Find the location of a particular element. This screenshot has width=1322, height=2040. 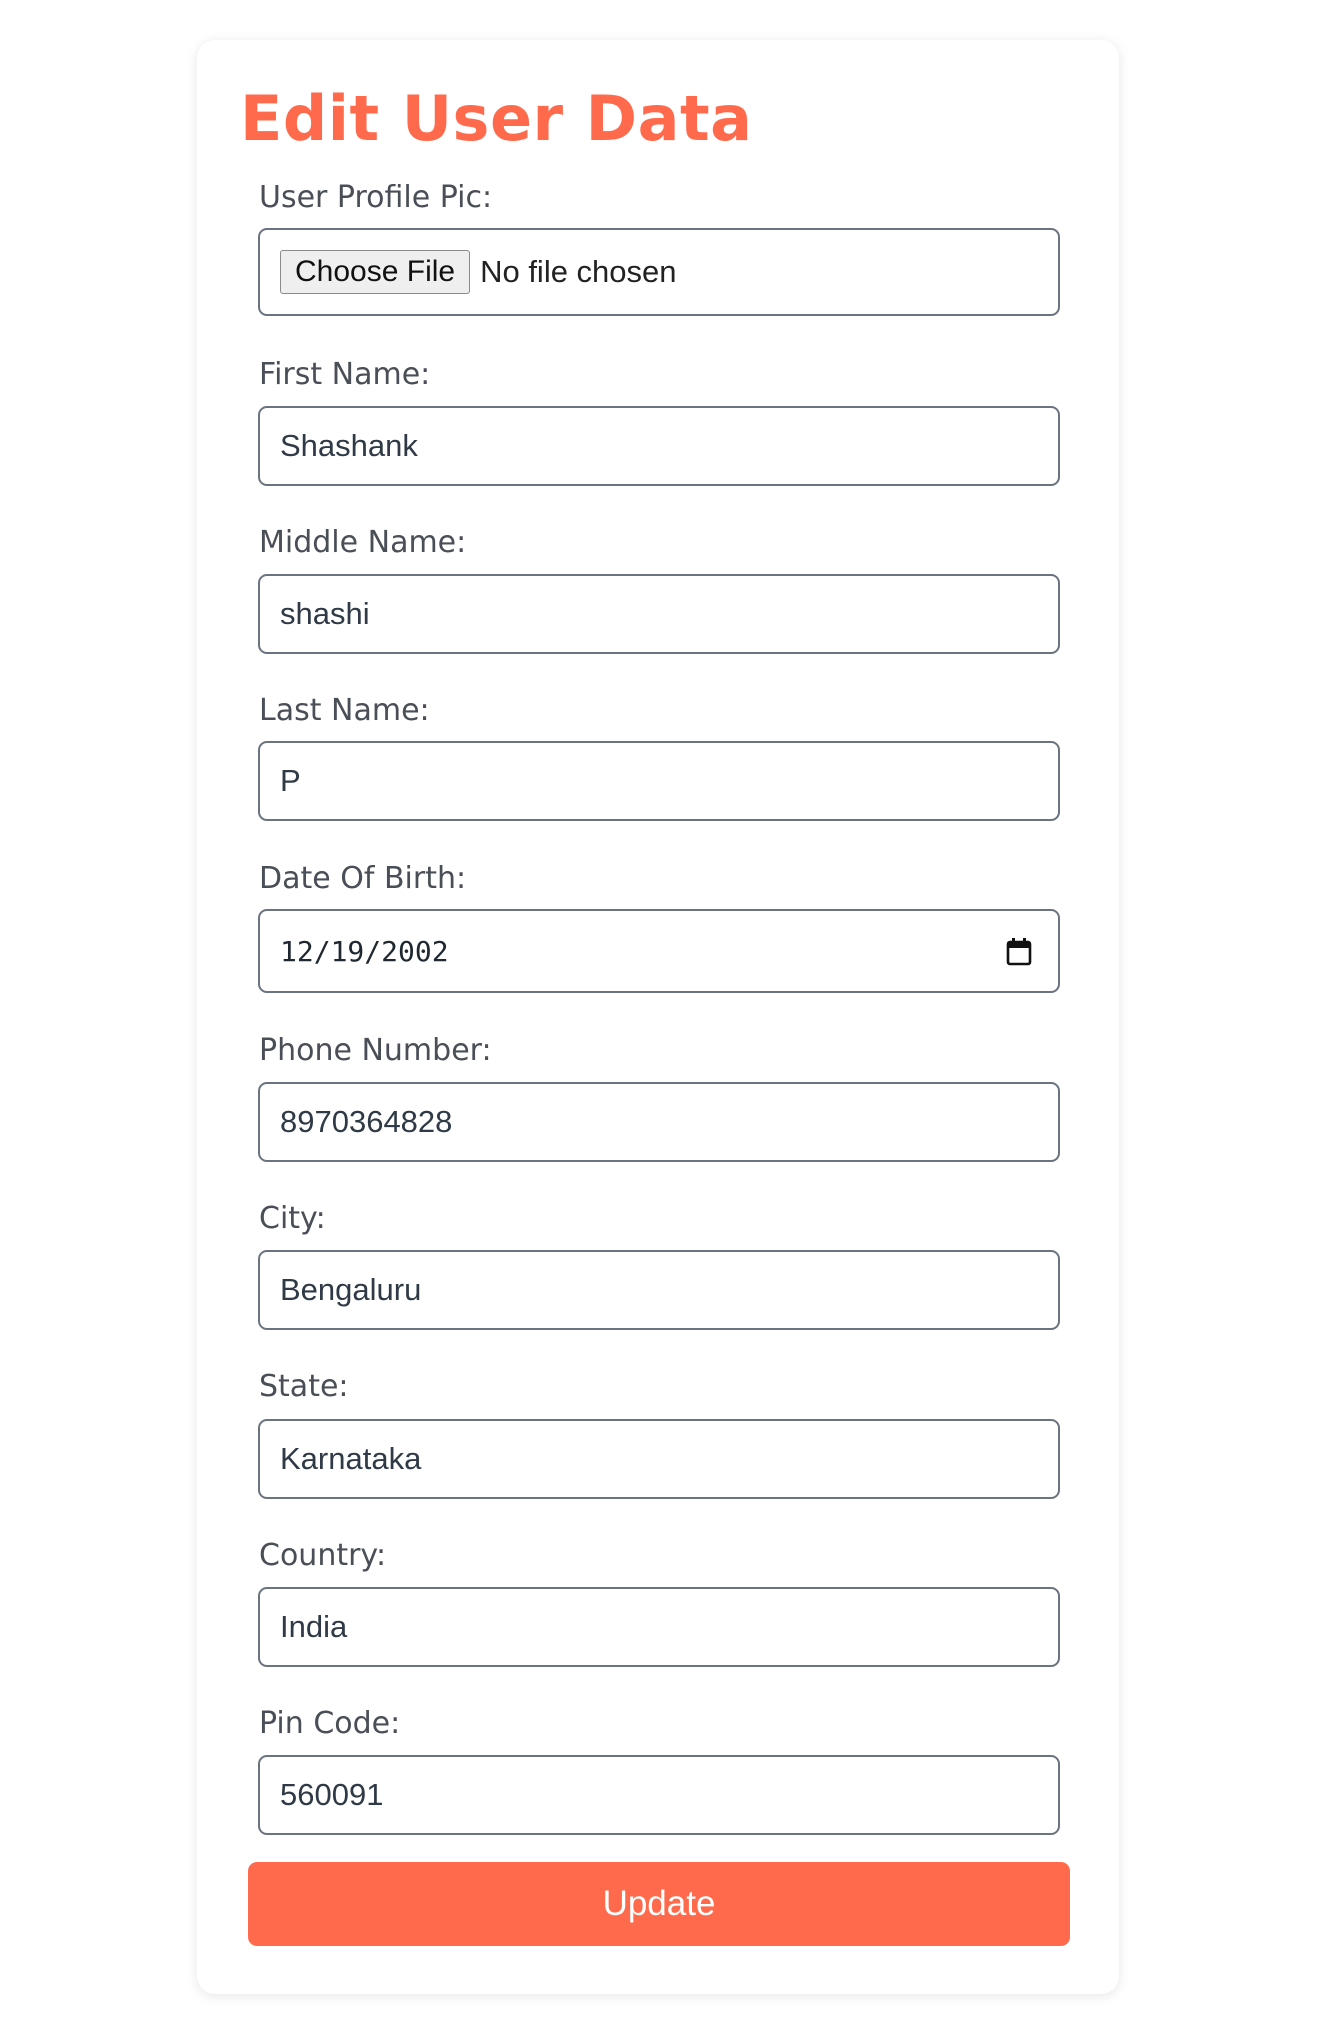

last-name-label: Last Name: is located at coordinates (344, 710).